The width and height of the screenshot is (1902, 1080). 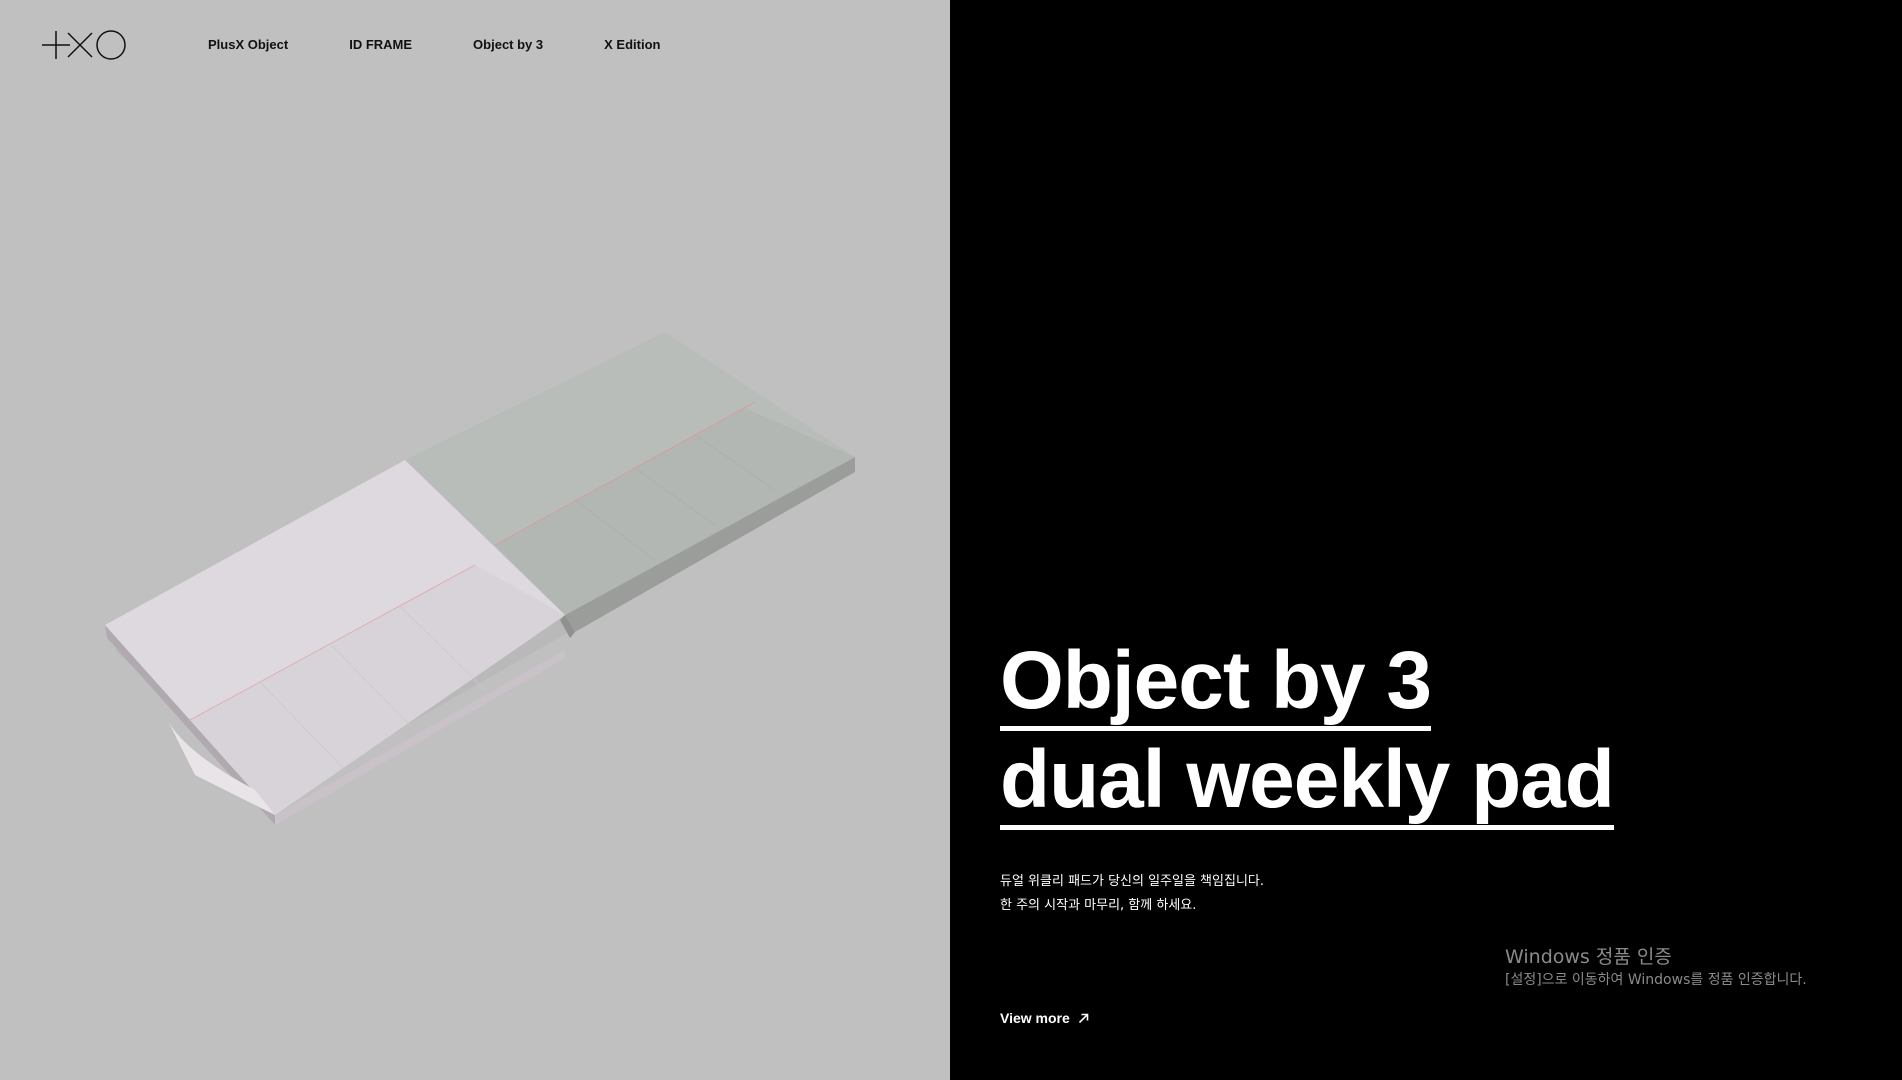 What do you see at coordinates (1083, 1018) in the screenshot?
I see `arrow-up-right-icon` at bounding box center [1083, 1018].